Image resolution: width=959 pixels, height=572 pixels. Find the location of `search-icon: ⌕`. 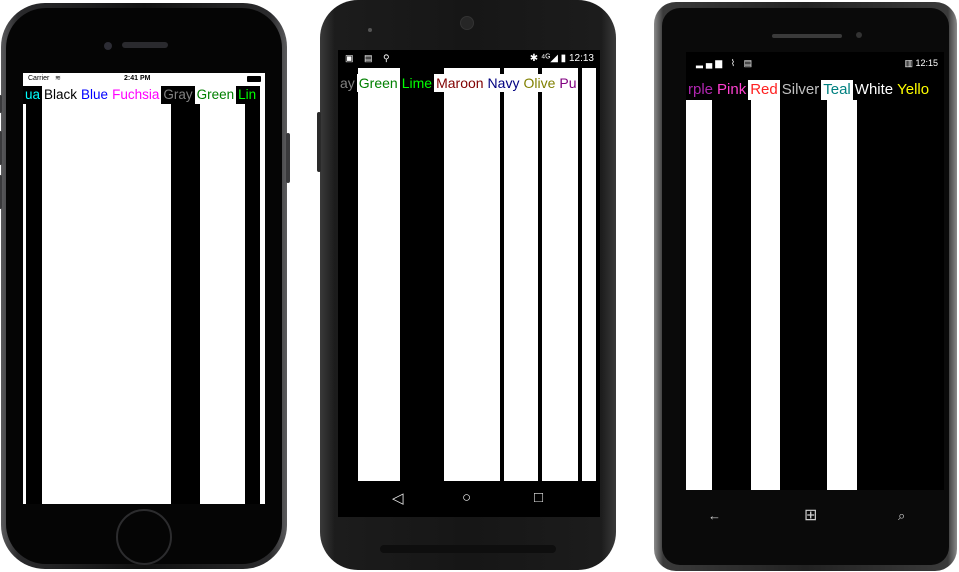

search-icon: ⌕ is located at coordinates (901, 516).